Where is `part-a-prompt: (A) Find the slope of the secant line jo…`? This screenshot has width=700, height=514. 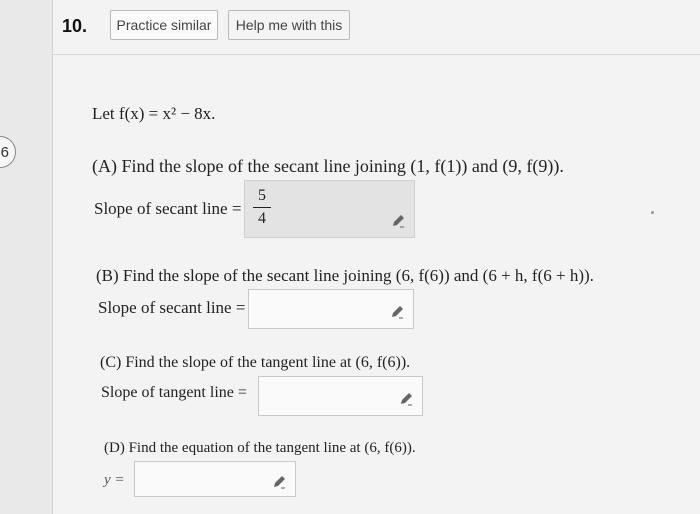 part-a-prompt: (A) Find the slope of the secant line jo… is located at coordinates (328, 166).